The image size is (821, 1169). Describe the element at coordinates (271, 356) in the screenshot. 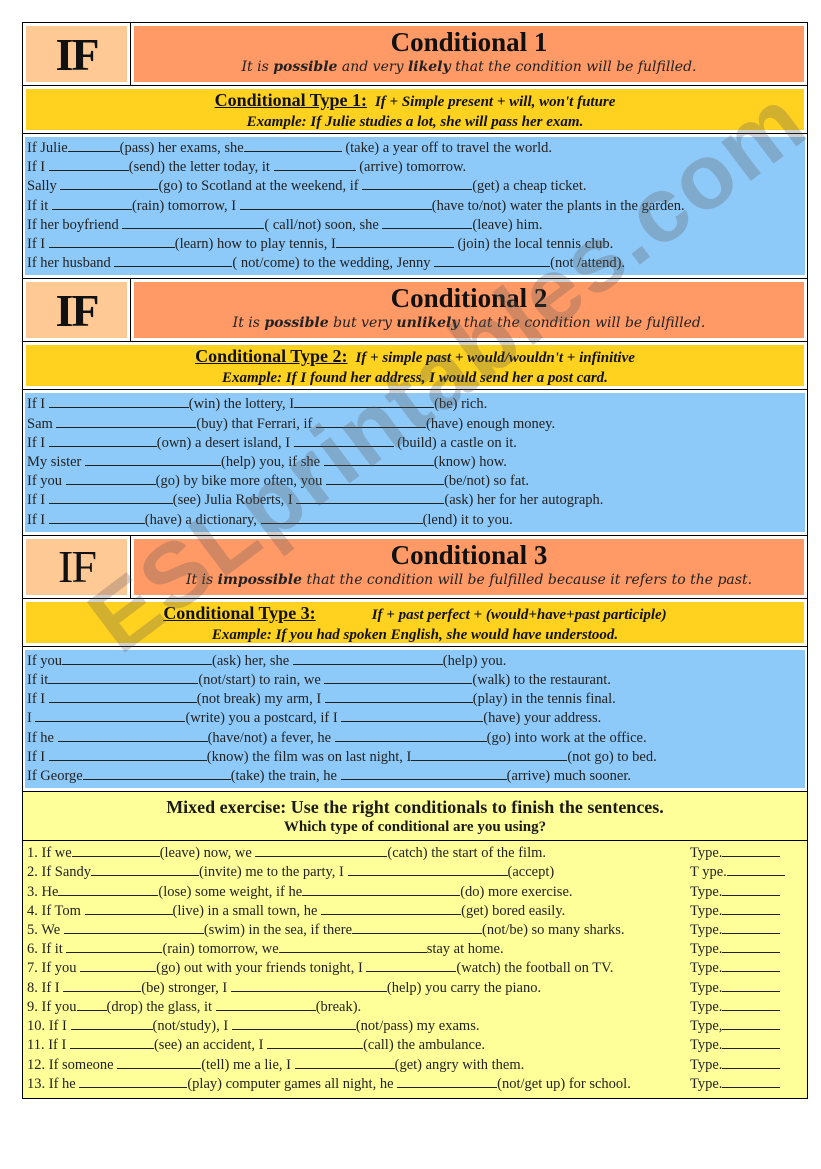

I see `rule-label: Conditional Type 2:` at that location.